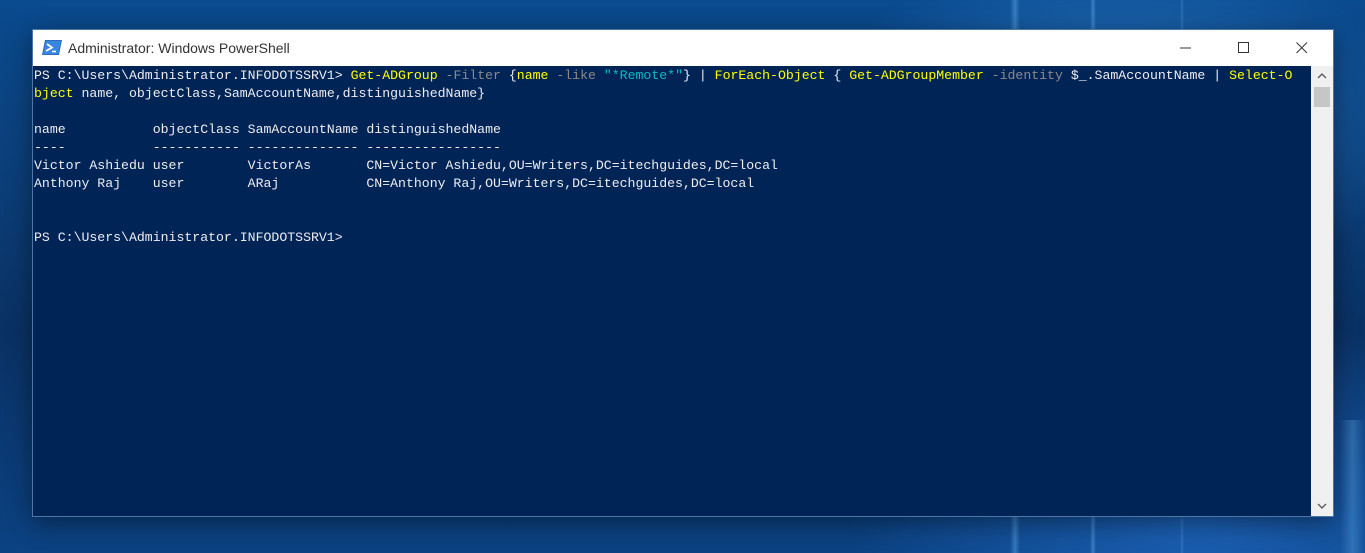 This screenshot has width=1365, height=553. I want to click on window-title: Administrator: Windows PowerShell, so click(179, 48).